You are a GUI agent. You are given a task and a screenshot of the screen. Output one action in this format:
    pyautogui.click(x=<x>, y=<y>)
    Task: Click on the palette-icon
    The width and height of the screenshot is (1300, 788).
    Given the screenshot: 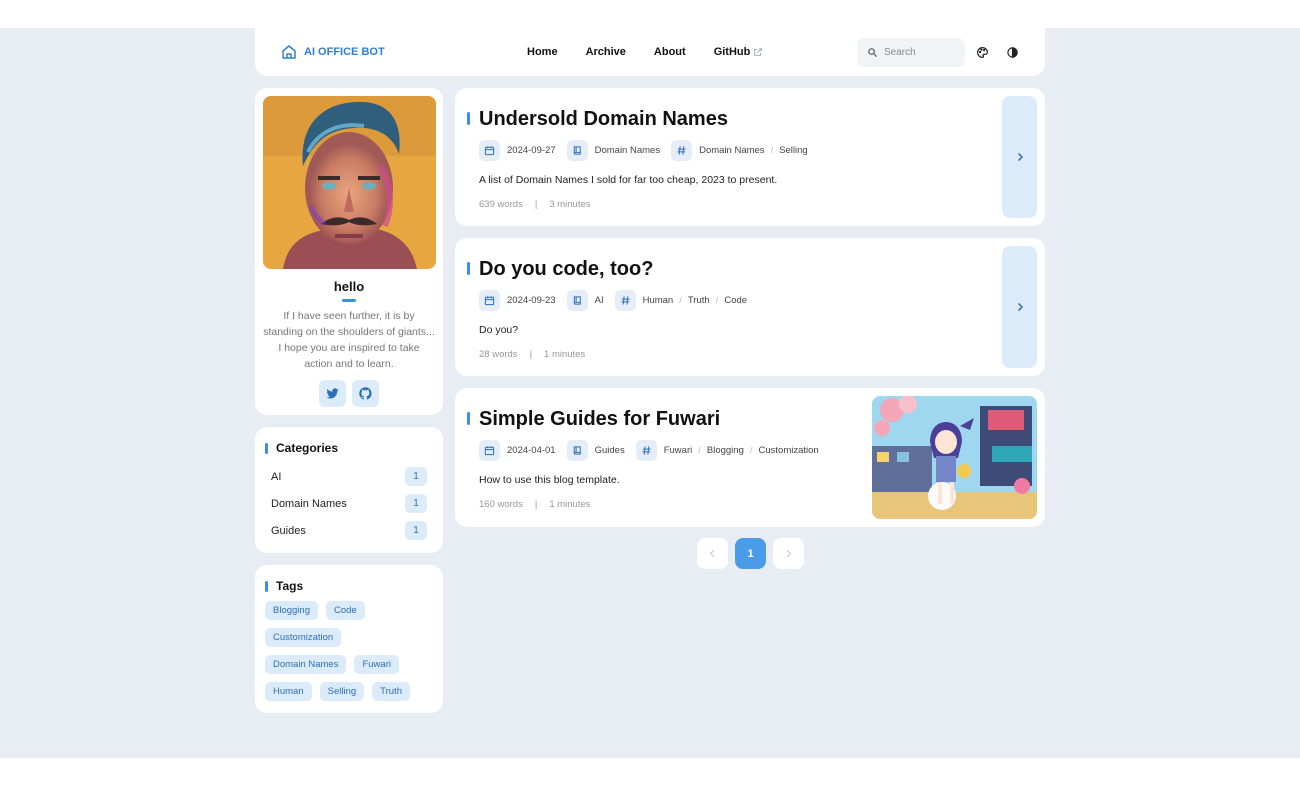 What is the action you would take?
    pyautogui.click(x=982, y=52)
    